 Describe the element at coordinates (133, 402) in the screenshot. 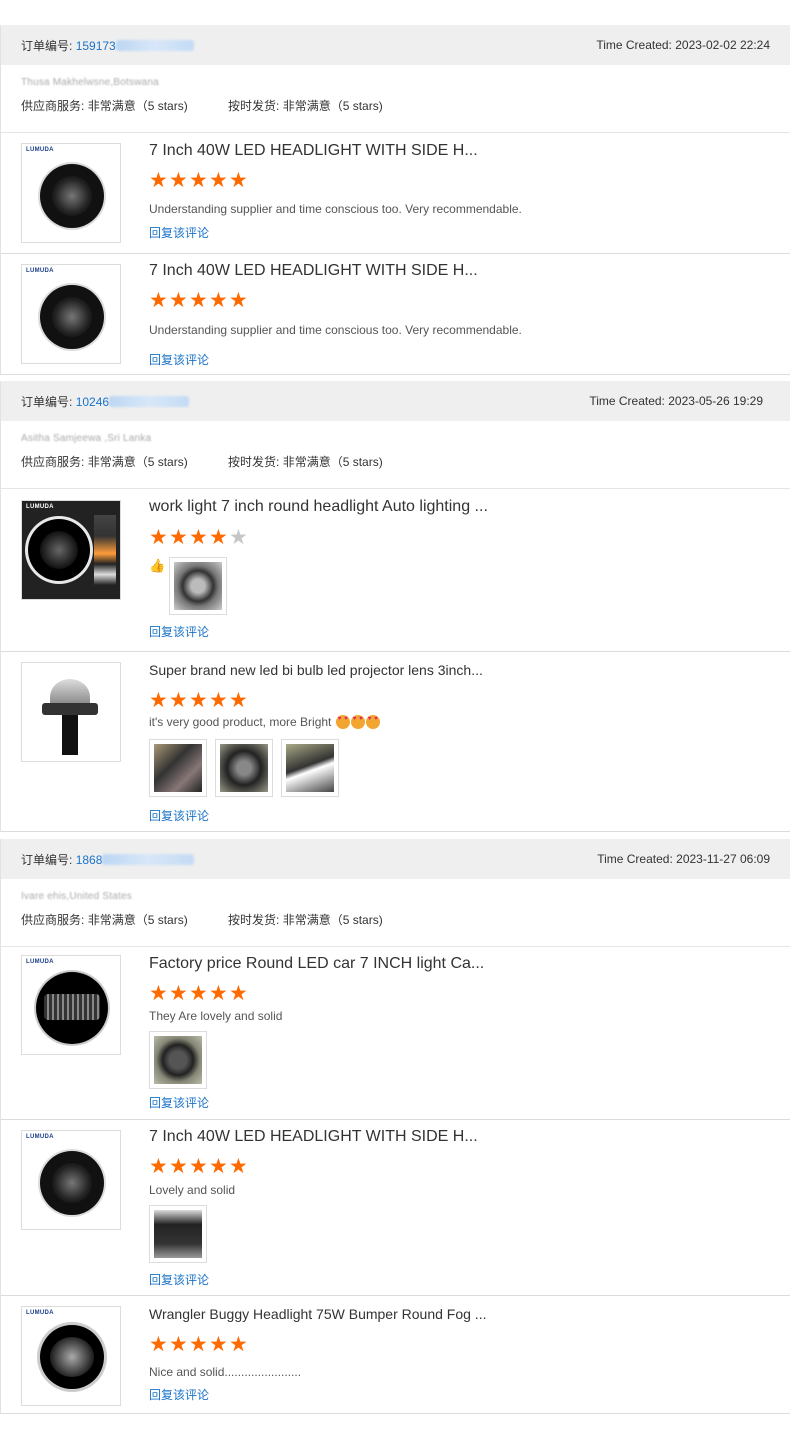

I see `order-number-link: 10246` at that location.